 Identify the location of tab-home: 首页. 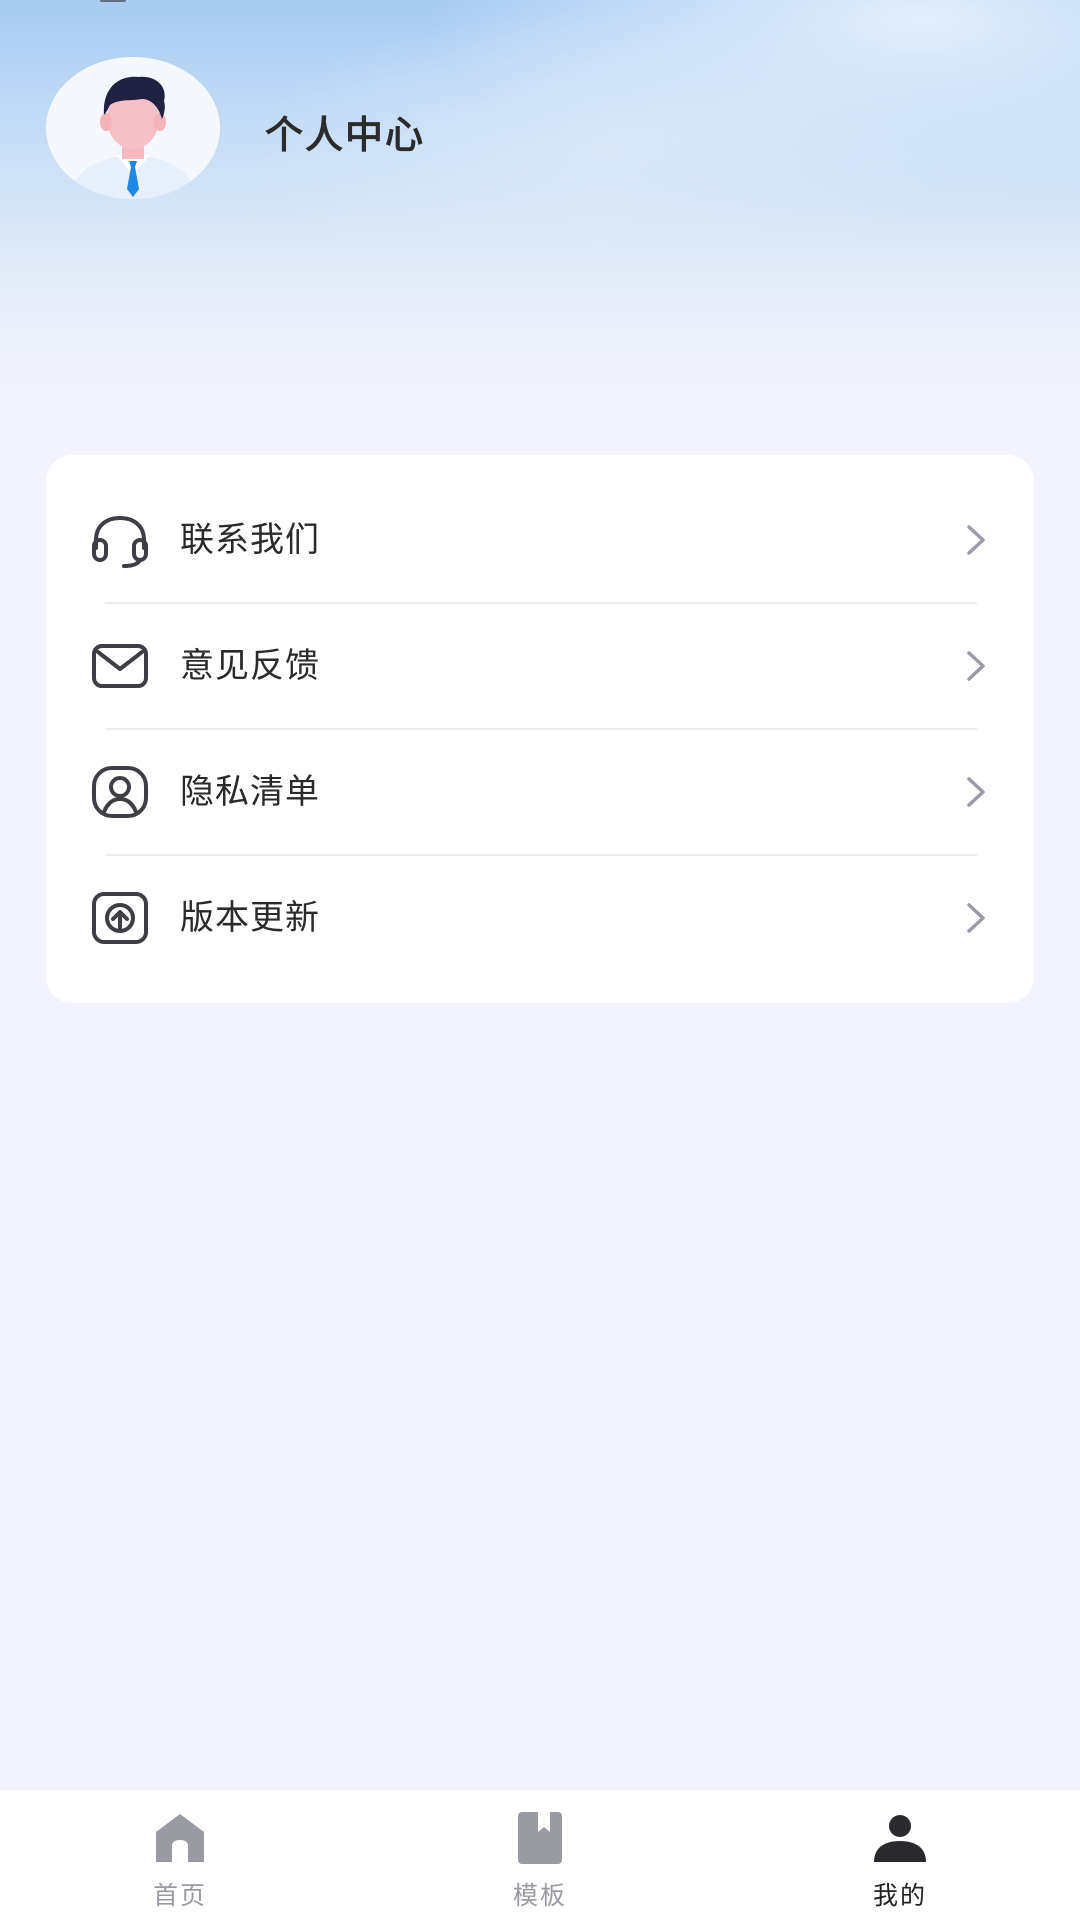
(180, 1855).